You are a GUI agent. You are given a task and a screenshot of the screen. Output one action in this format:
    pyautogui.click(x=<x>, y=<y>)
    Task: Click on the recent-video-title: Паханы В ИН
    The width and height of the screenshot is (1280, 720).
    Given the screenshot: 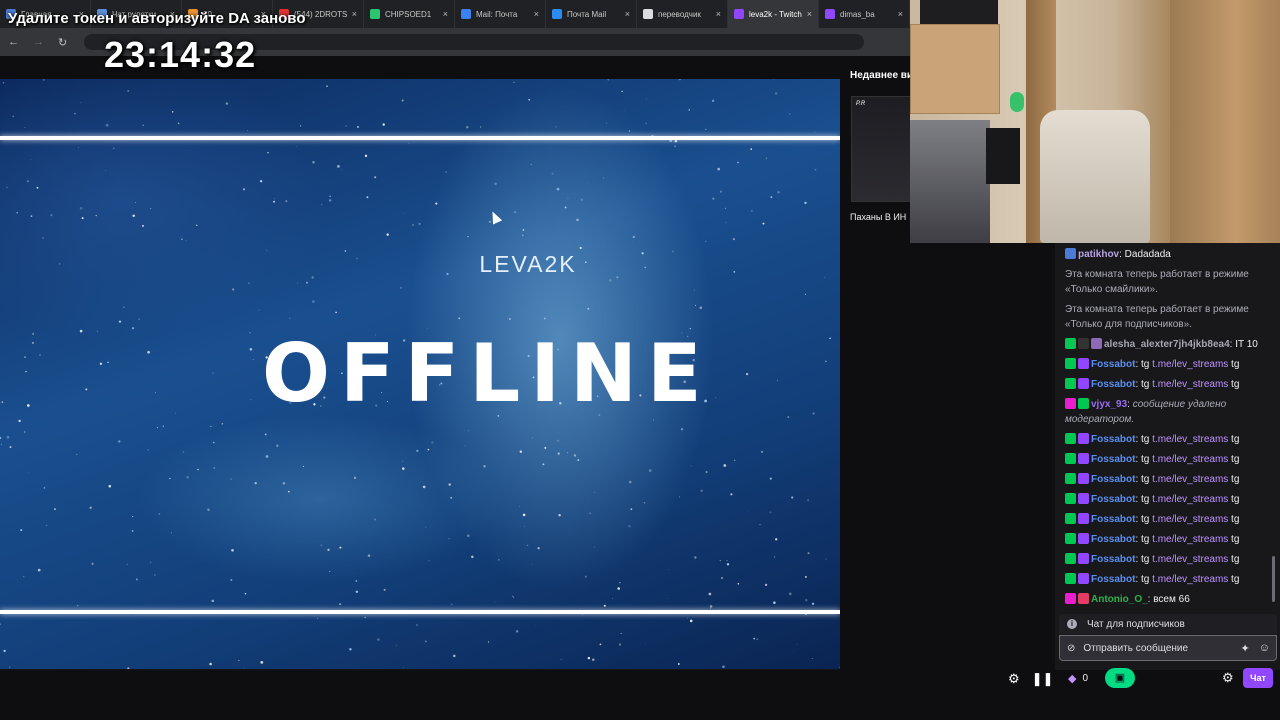 What is the action you would take?
    pyautogui.click(x=880, y=217)
    